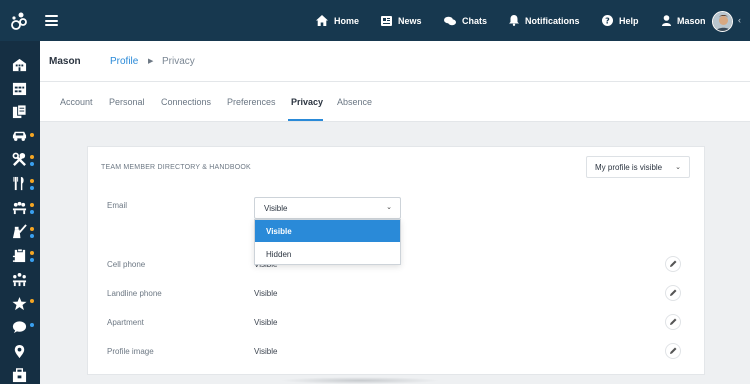  I want to click on edit-apartment-button, so click(673, 322).